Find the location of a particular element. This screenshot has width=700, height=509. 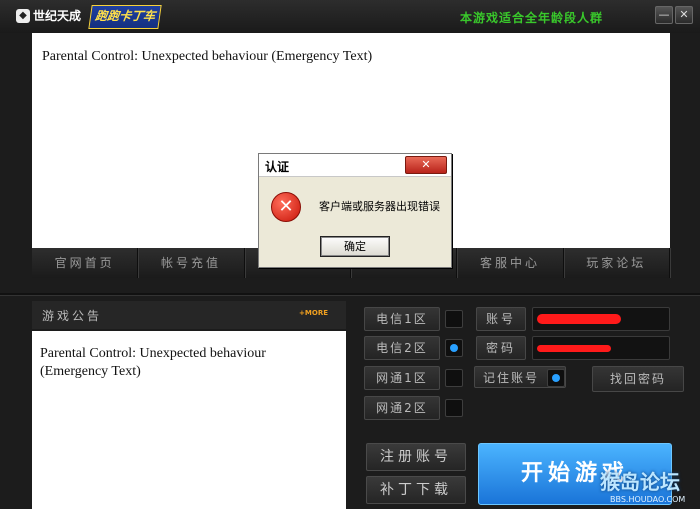

dialog-close-button: ✕ is located at coordinates (426, 165).